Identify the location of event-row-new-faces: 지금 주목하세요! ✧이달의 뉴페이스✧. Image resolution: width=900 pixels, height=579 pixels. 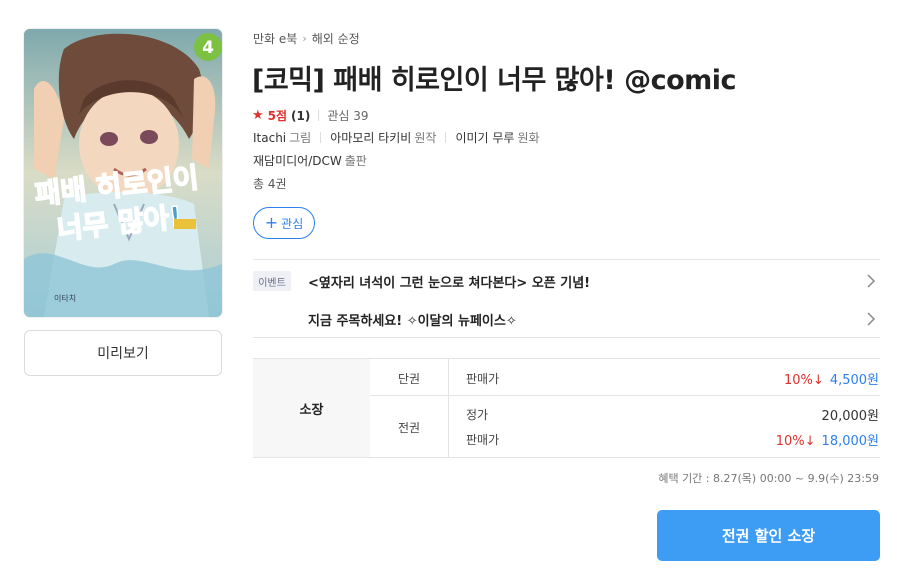
(566, 319).